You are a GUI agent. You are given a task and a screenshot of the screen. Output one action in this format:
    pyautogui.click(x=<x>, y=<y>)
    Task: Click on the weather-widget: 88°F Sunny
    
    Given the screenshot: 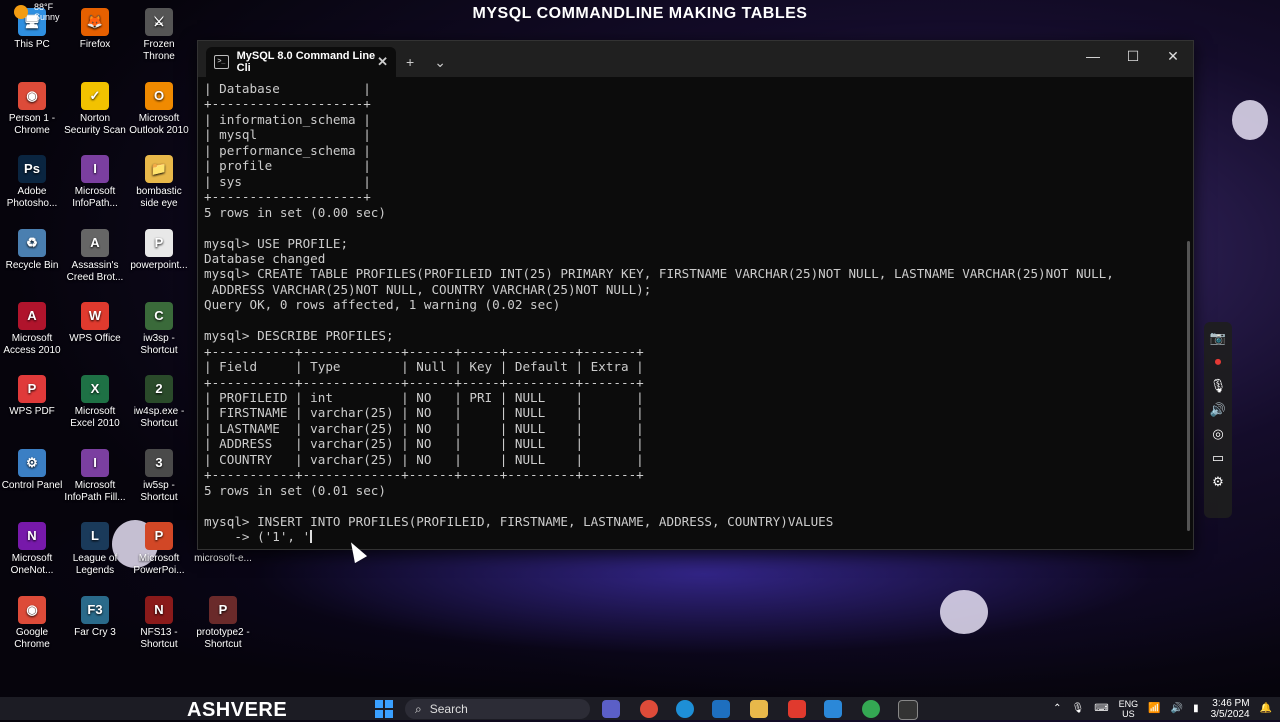 What is the action you would take?
    pyautogui.click(x=37, y=12)
    